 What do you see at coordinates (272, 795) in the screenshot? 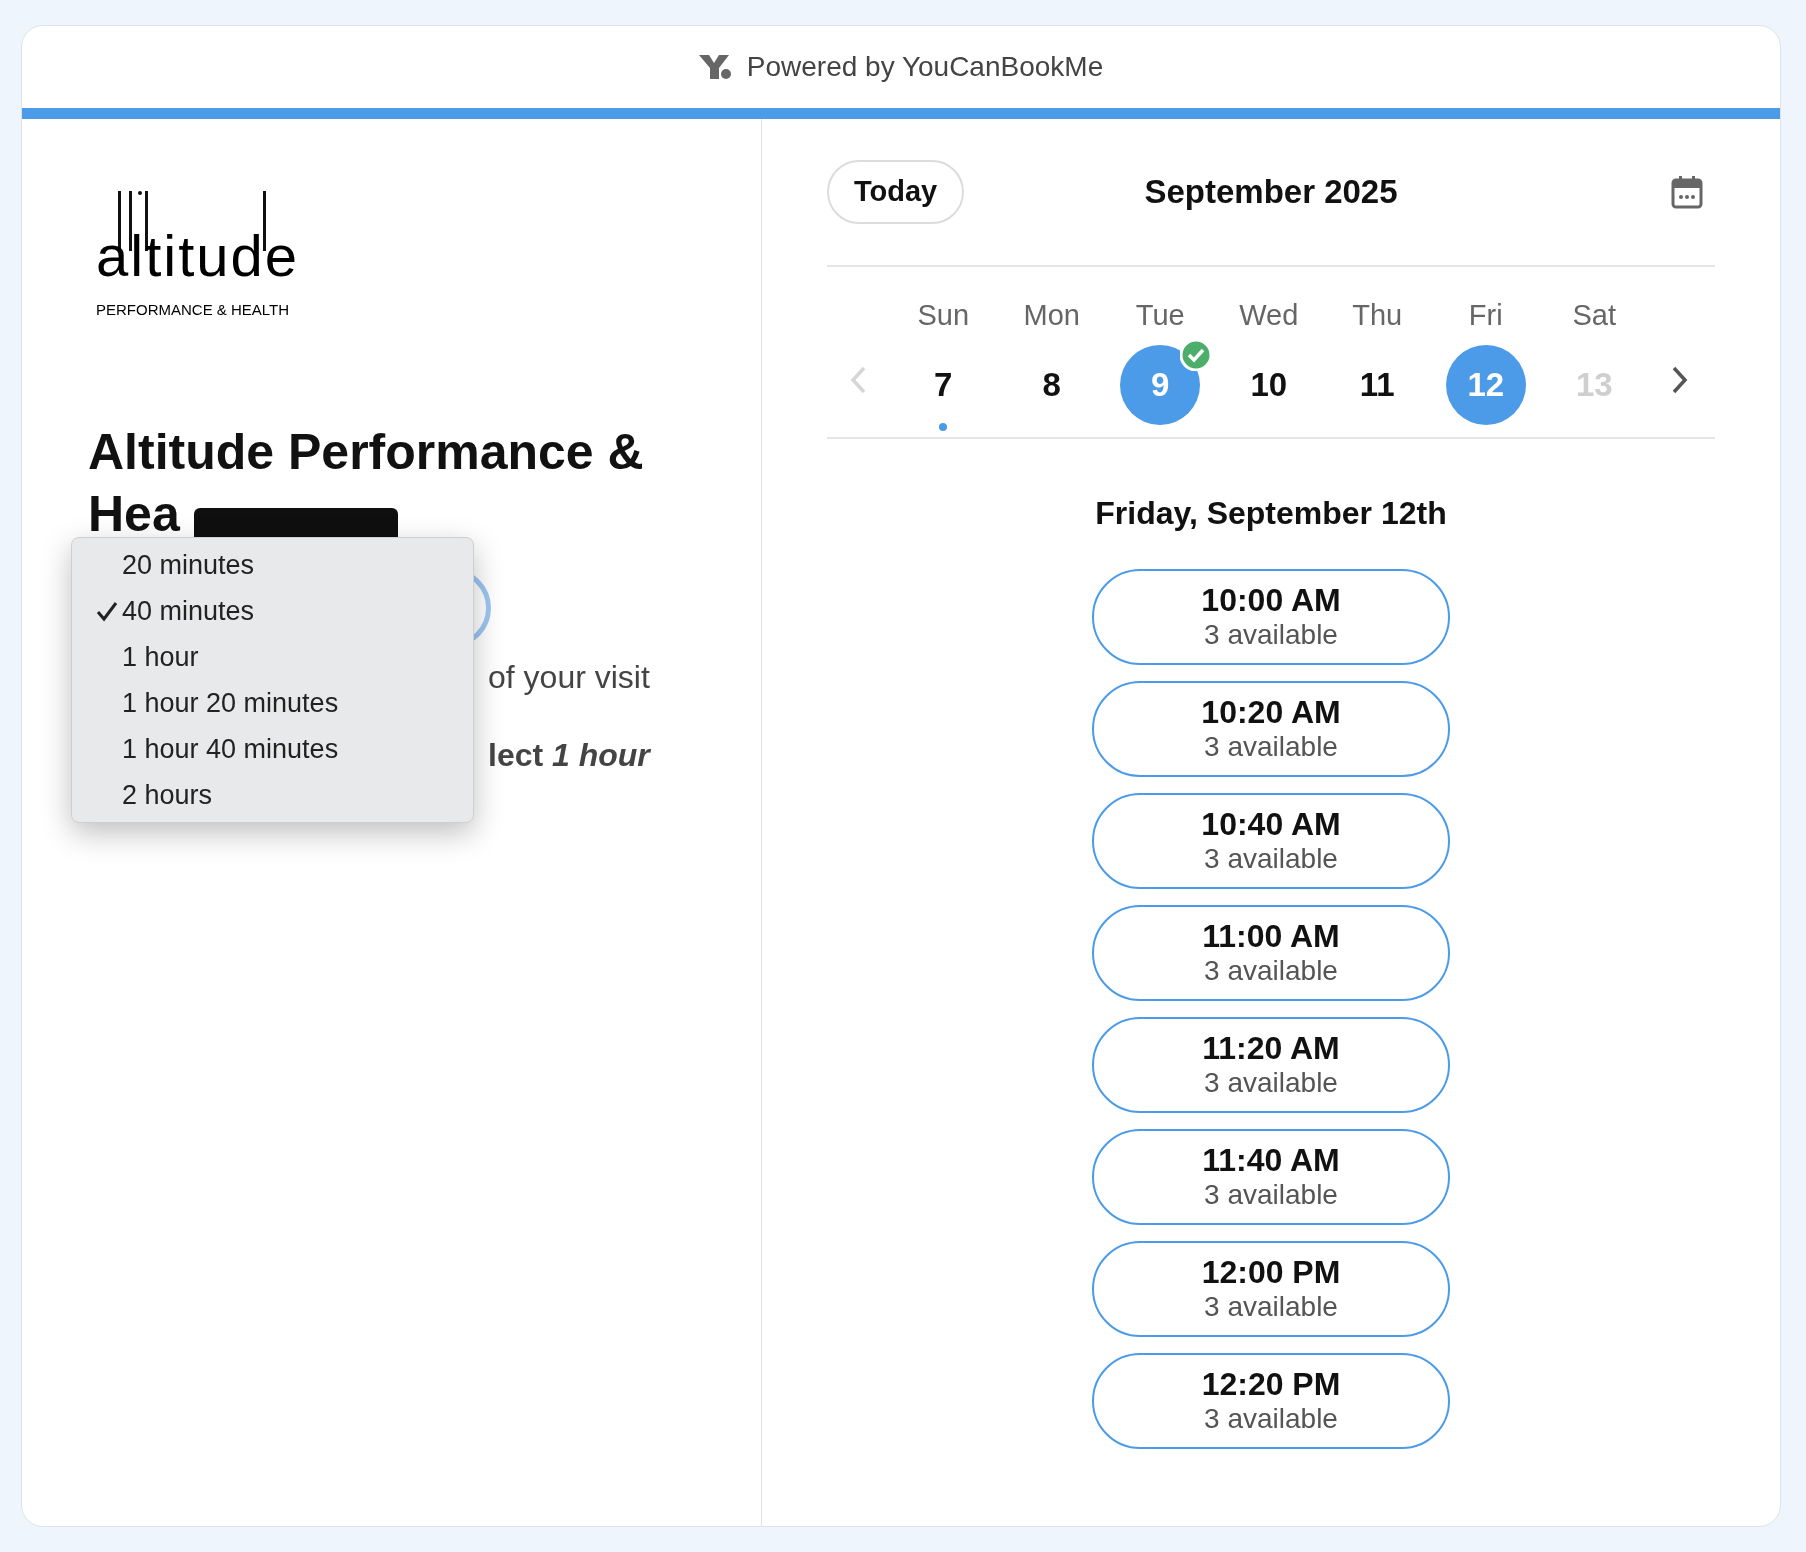
I see `menu-item: 2 hours` at bounding box center [272, 795].